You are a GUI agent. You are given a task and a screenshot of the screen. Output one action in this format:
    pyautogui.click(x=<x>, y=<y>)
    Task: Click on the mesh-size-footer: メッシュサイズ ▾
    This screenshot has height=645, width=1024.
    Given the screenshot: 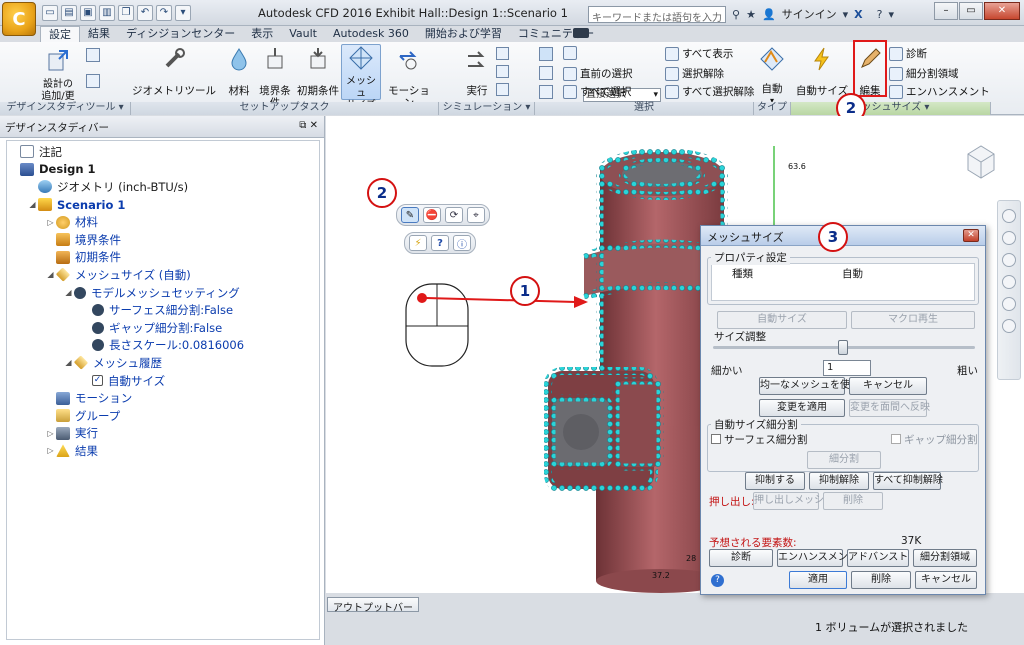 What is the action you would take?
    pyautogui.click(x=891, y=108)
    